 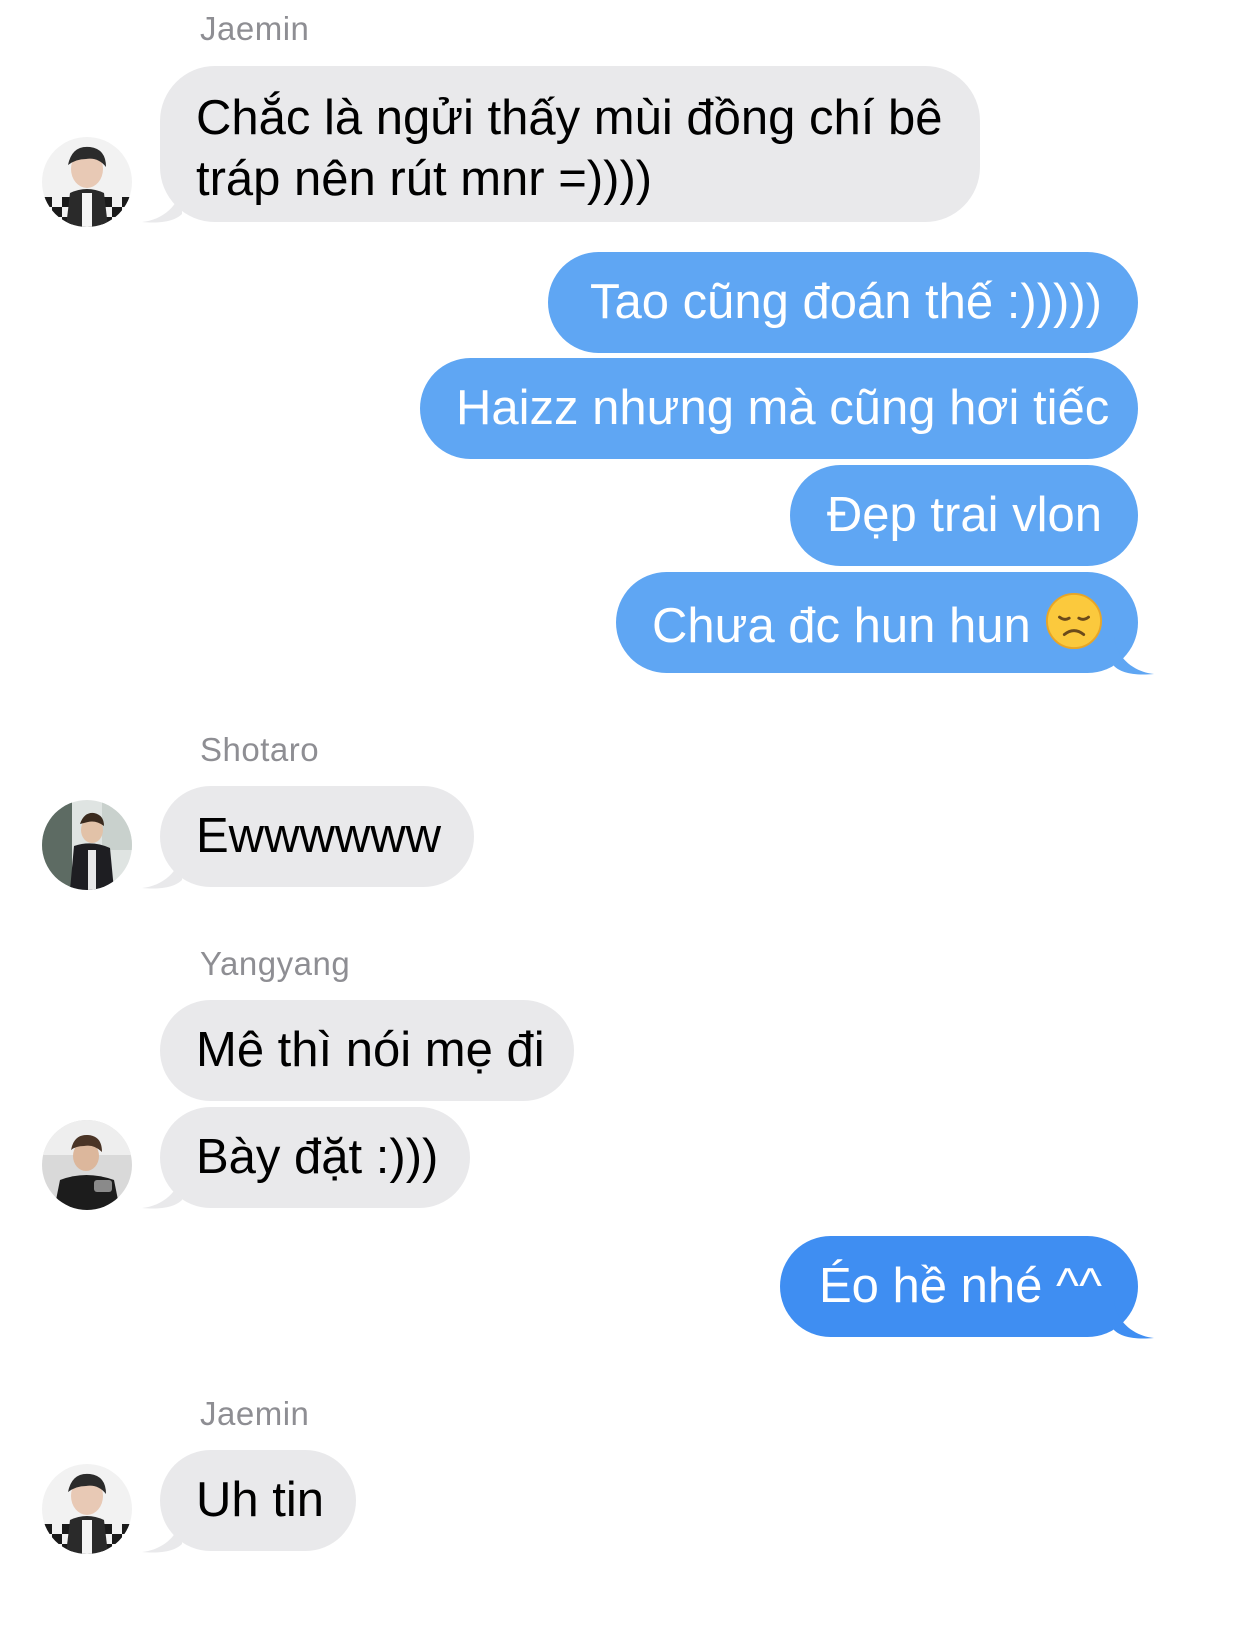 I want to click on message-text: Haizz nhưng mà cũng hơi tiếc, so click(x=783, y=408).